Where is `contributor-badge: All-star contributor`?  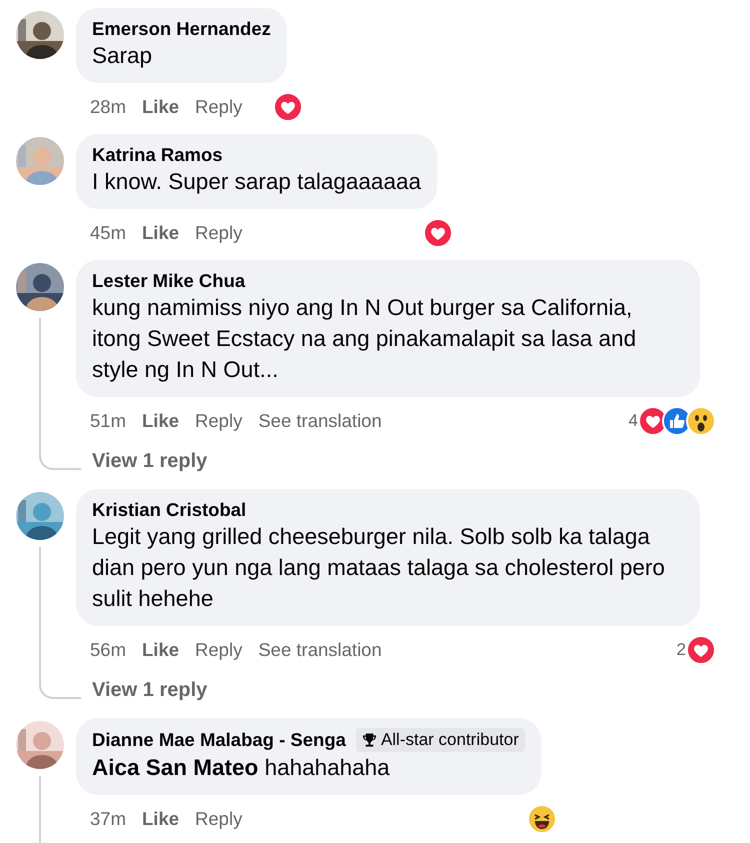 contributor-badge: All-star contributor is located at coordinates (440, 740).